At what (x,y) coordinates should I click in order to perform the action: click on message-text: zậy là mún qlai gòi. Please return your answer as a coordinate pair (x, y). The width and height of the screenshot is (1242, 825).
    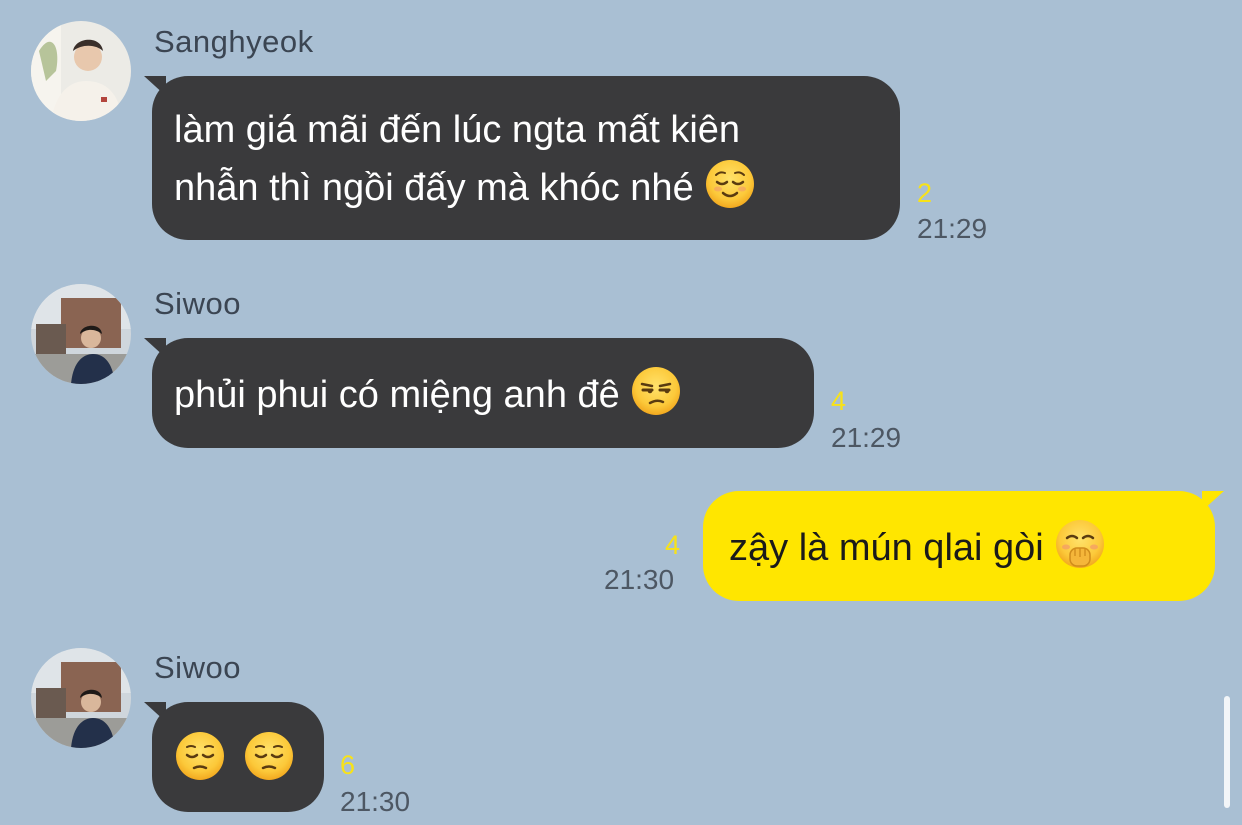
    Looking at the image, I should click on (886, 548).